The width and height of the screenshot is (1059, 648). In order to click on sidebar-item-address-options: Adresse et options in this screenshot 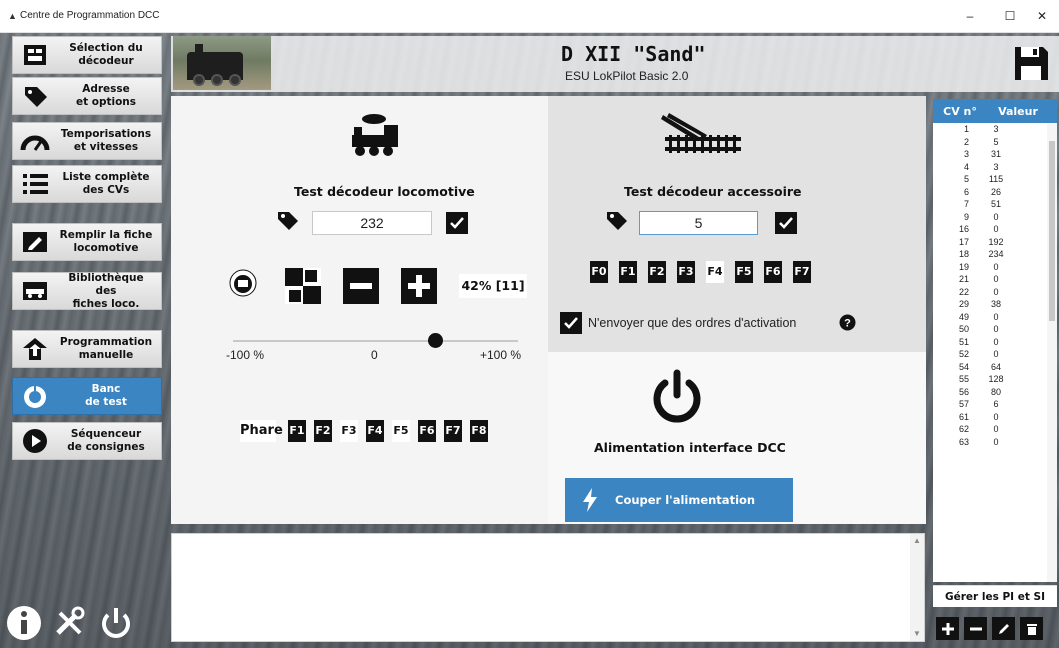, I will do `click(87, 96)`.